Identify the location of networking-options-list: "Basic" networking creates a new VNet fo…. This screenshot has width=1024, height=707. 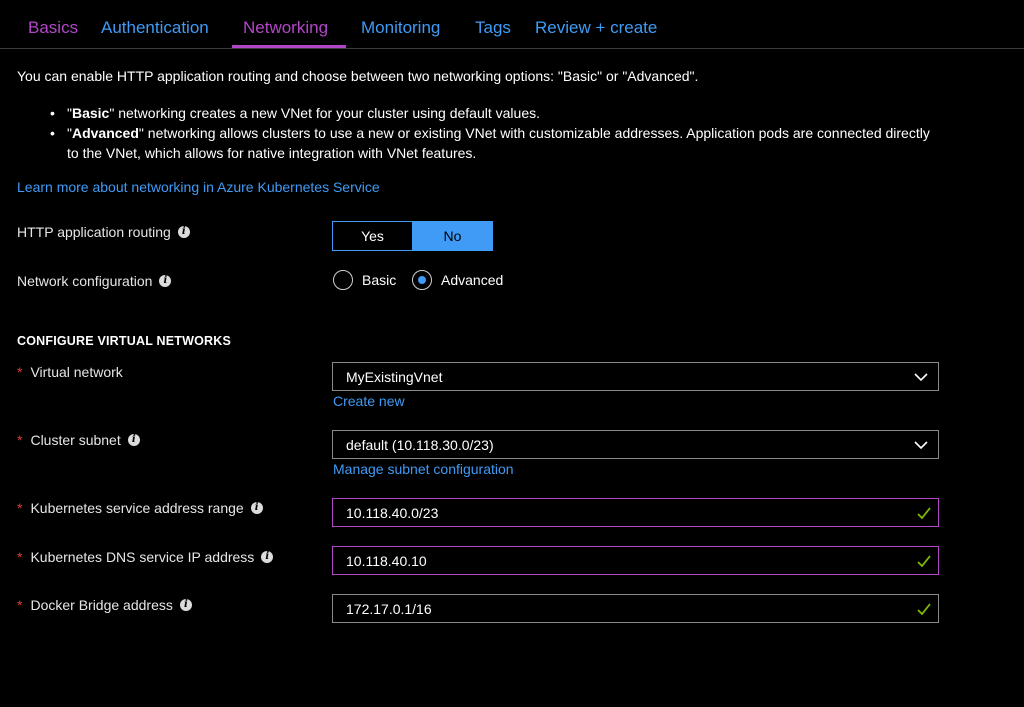
(490, 133).